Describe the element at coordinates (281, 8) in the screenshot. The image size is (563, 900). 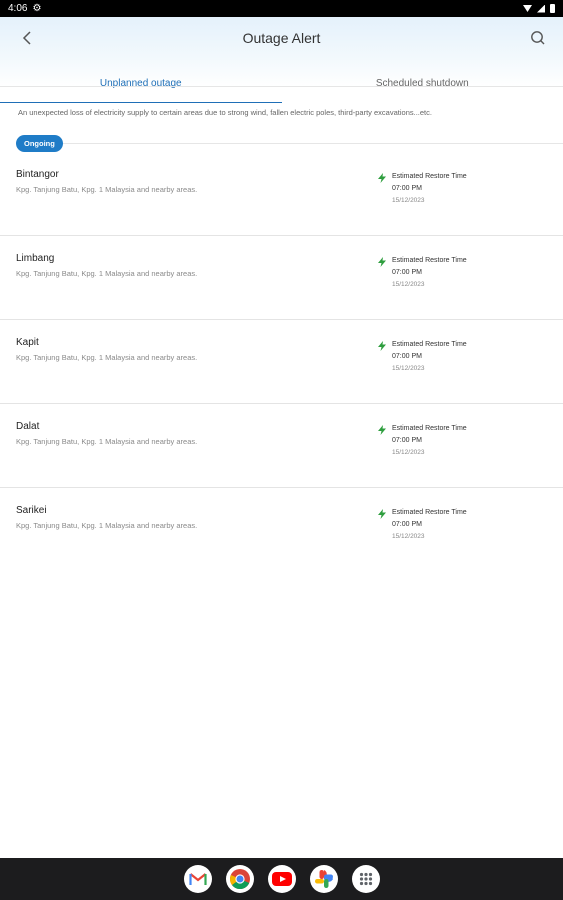
I see `status-bar: 4:06 ⚙` at that location.